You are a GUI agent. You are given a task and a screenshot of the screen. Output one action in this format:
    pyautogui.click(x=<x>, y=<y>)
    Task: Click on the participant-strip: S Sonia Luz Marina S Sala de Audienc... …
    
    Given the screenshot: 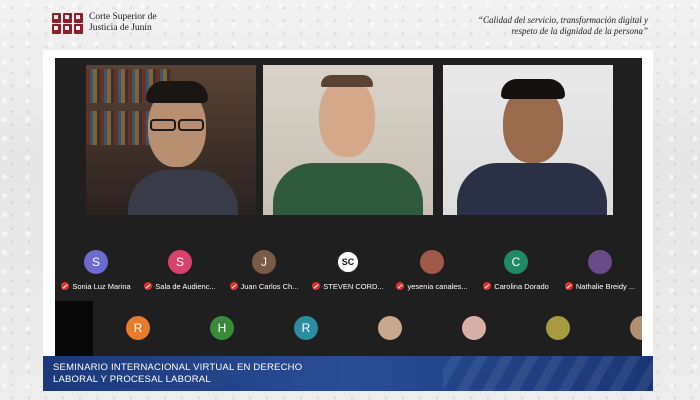 What is the action you would take?
    pyautogui.click(x=348, y=273)
    